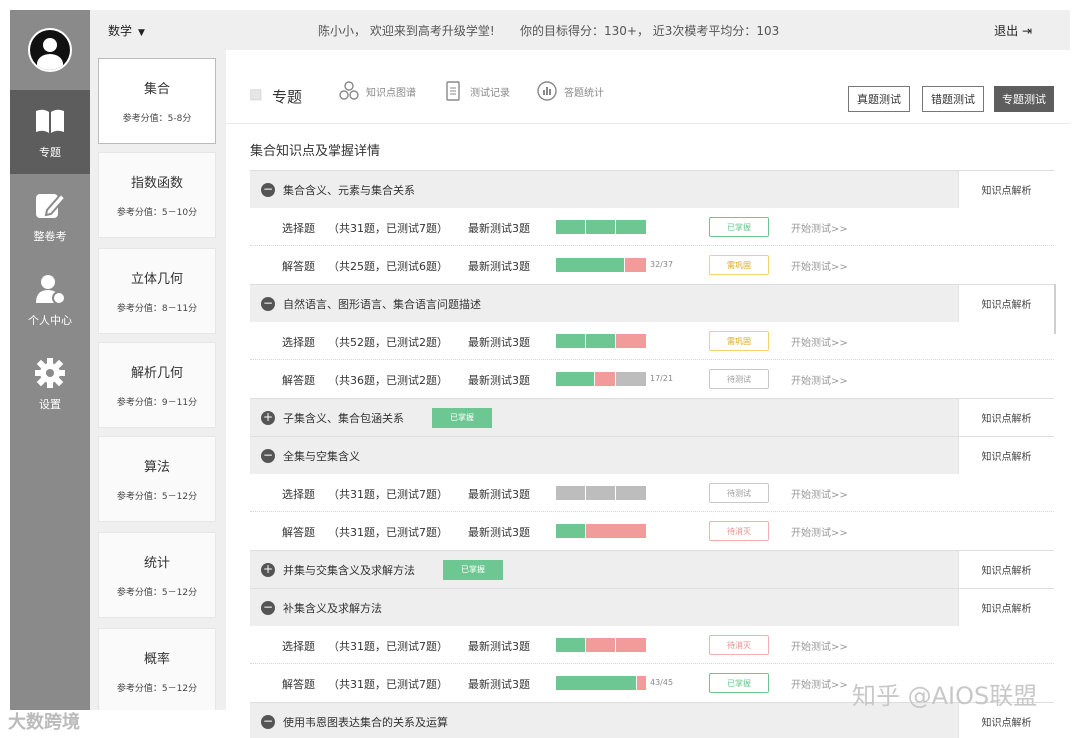  Describe the element at coordinates (739, 227) in the screenshot. I see `status-badge: 已掌握` at that location.